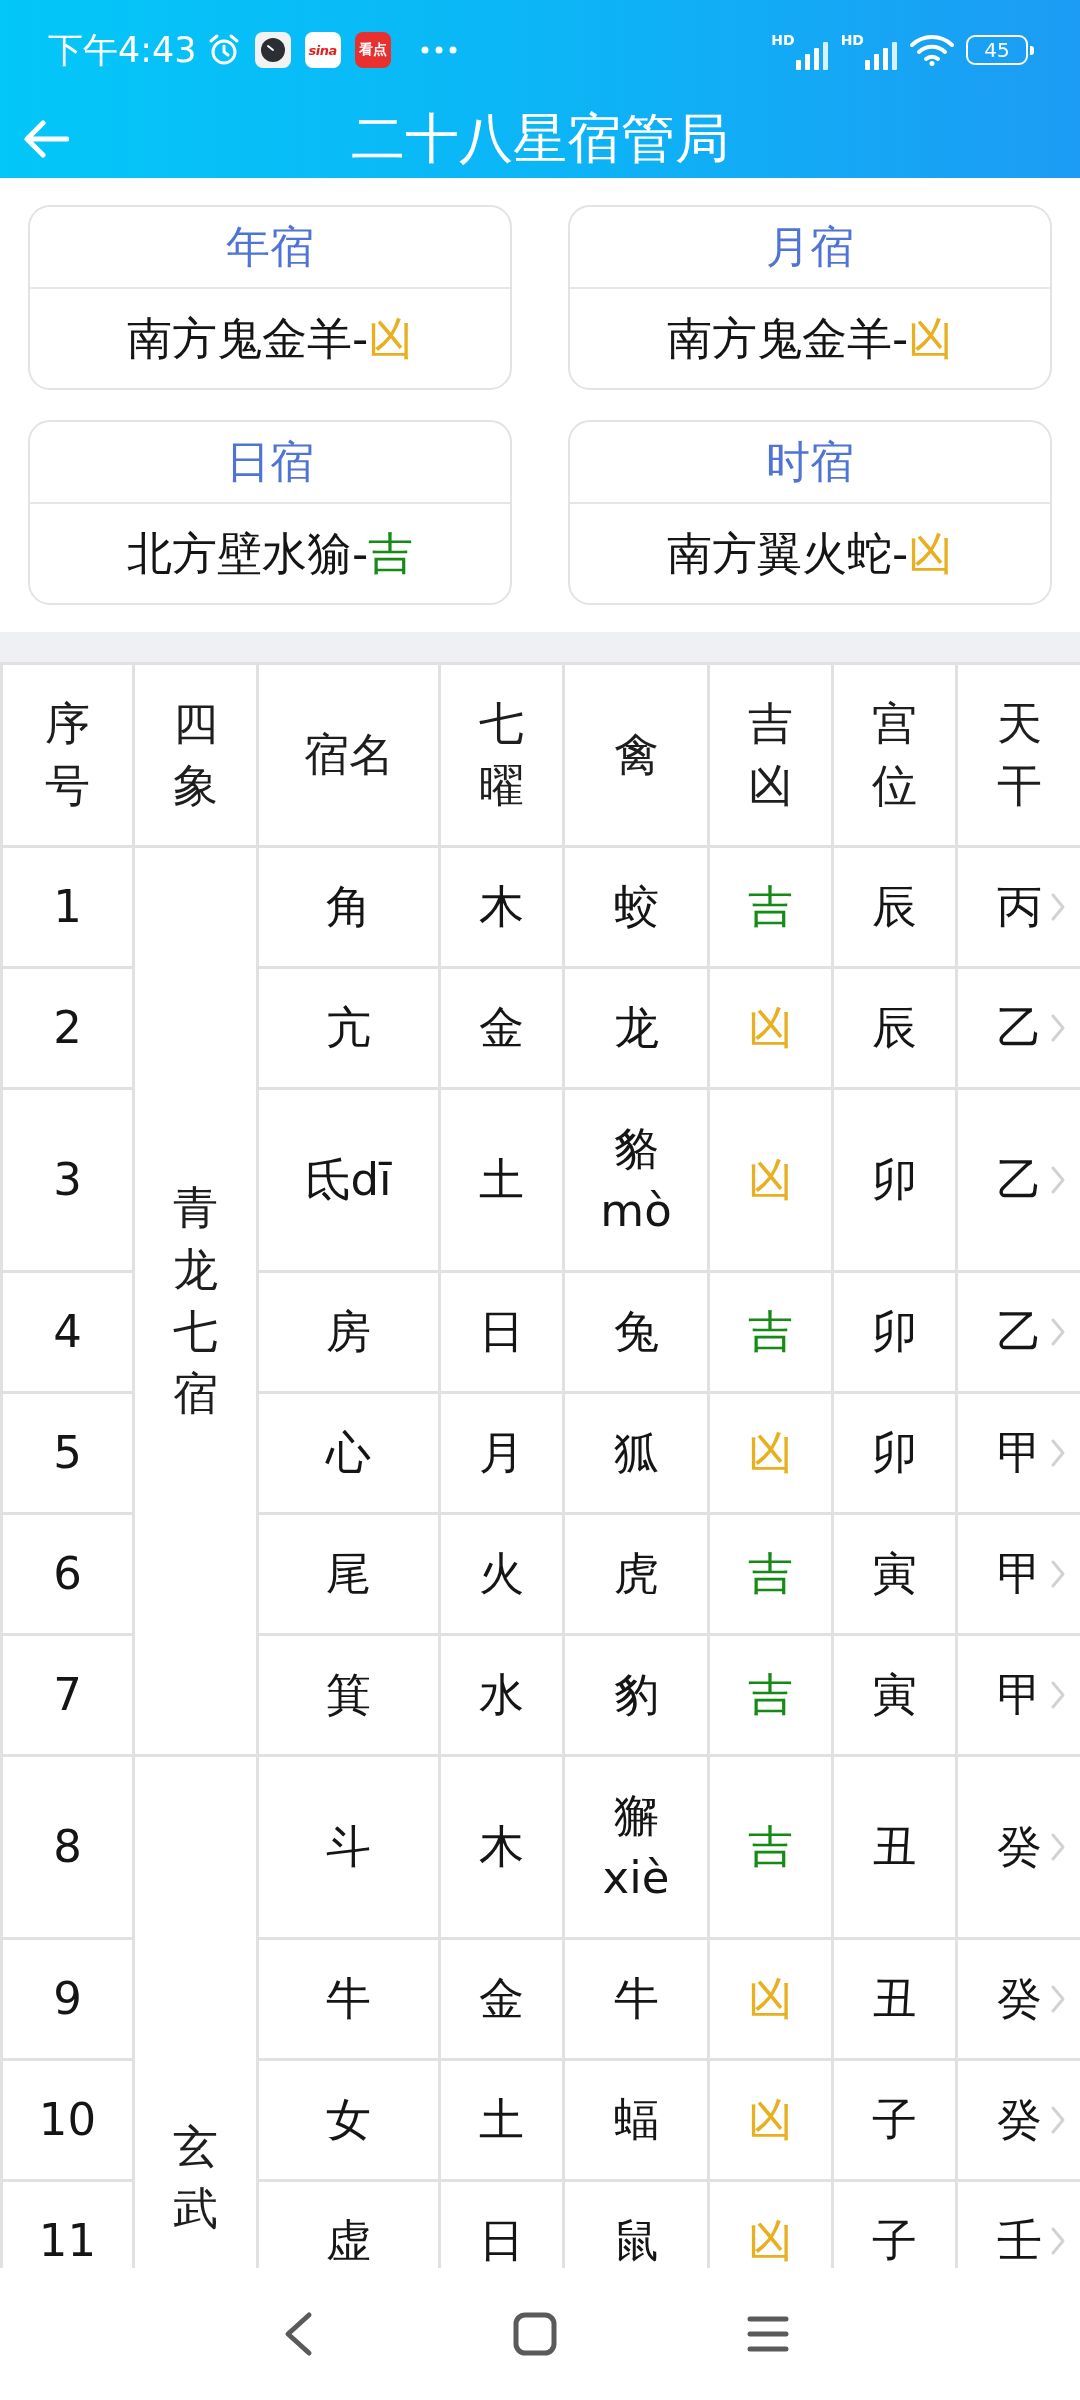  What do you see at coordinates (272, 50) in the screenshot?
I see `clock-app-icon` at bounding box center [272, 50].